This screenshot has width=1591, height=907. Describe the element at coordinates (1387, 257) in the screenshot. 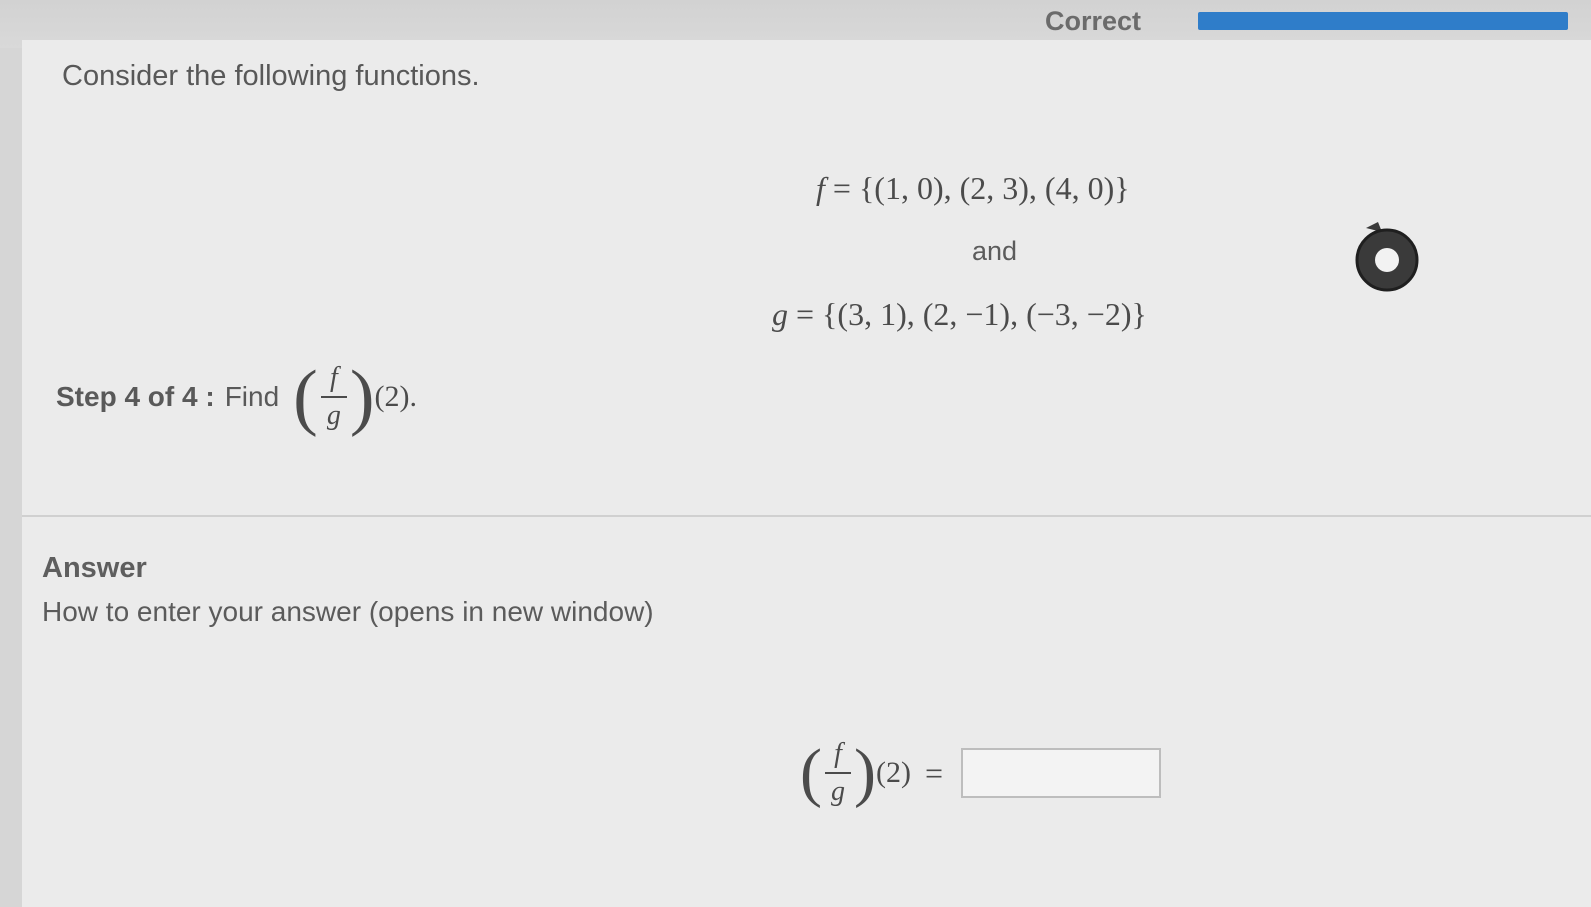

I see `stopwatch-icon` at that location.